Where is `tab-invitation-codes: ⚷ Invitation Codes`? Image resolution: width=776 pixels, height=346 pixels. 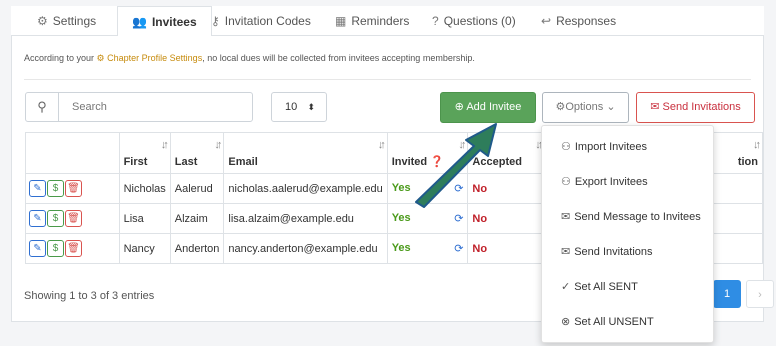 tab-invitation-codes: ⚷ Invitation Codes is located at coordinates (261, 21).